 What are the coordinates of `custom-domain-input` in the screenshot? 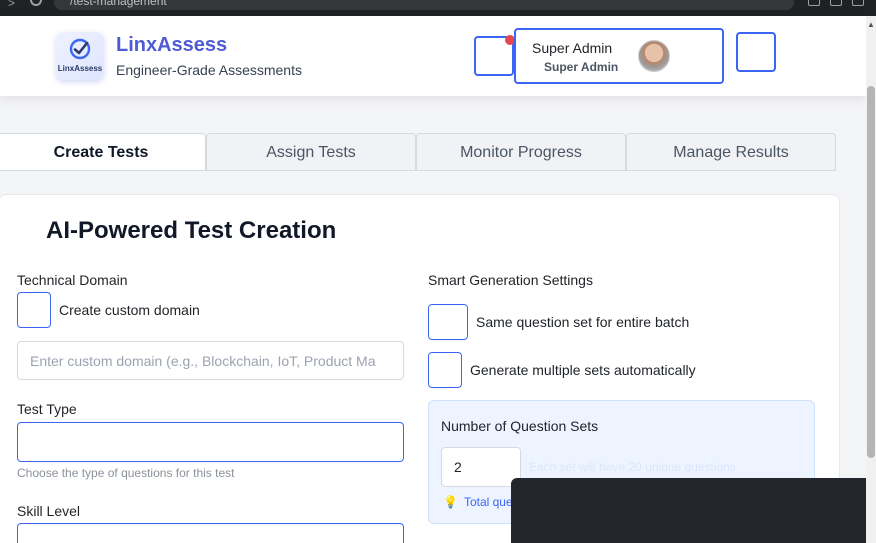 It's located at (210, 360).